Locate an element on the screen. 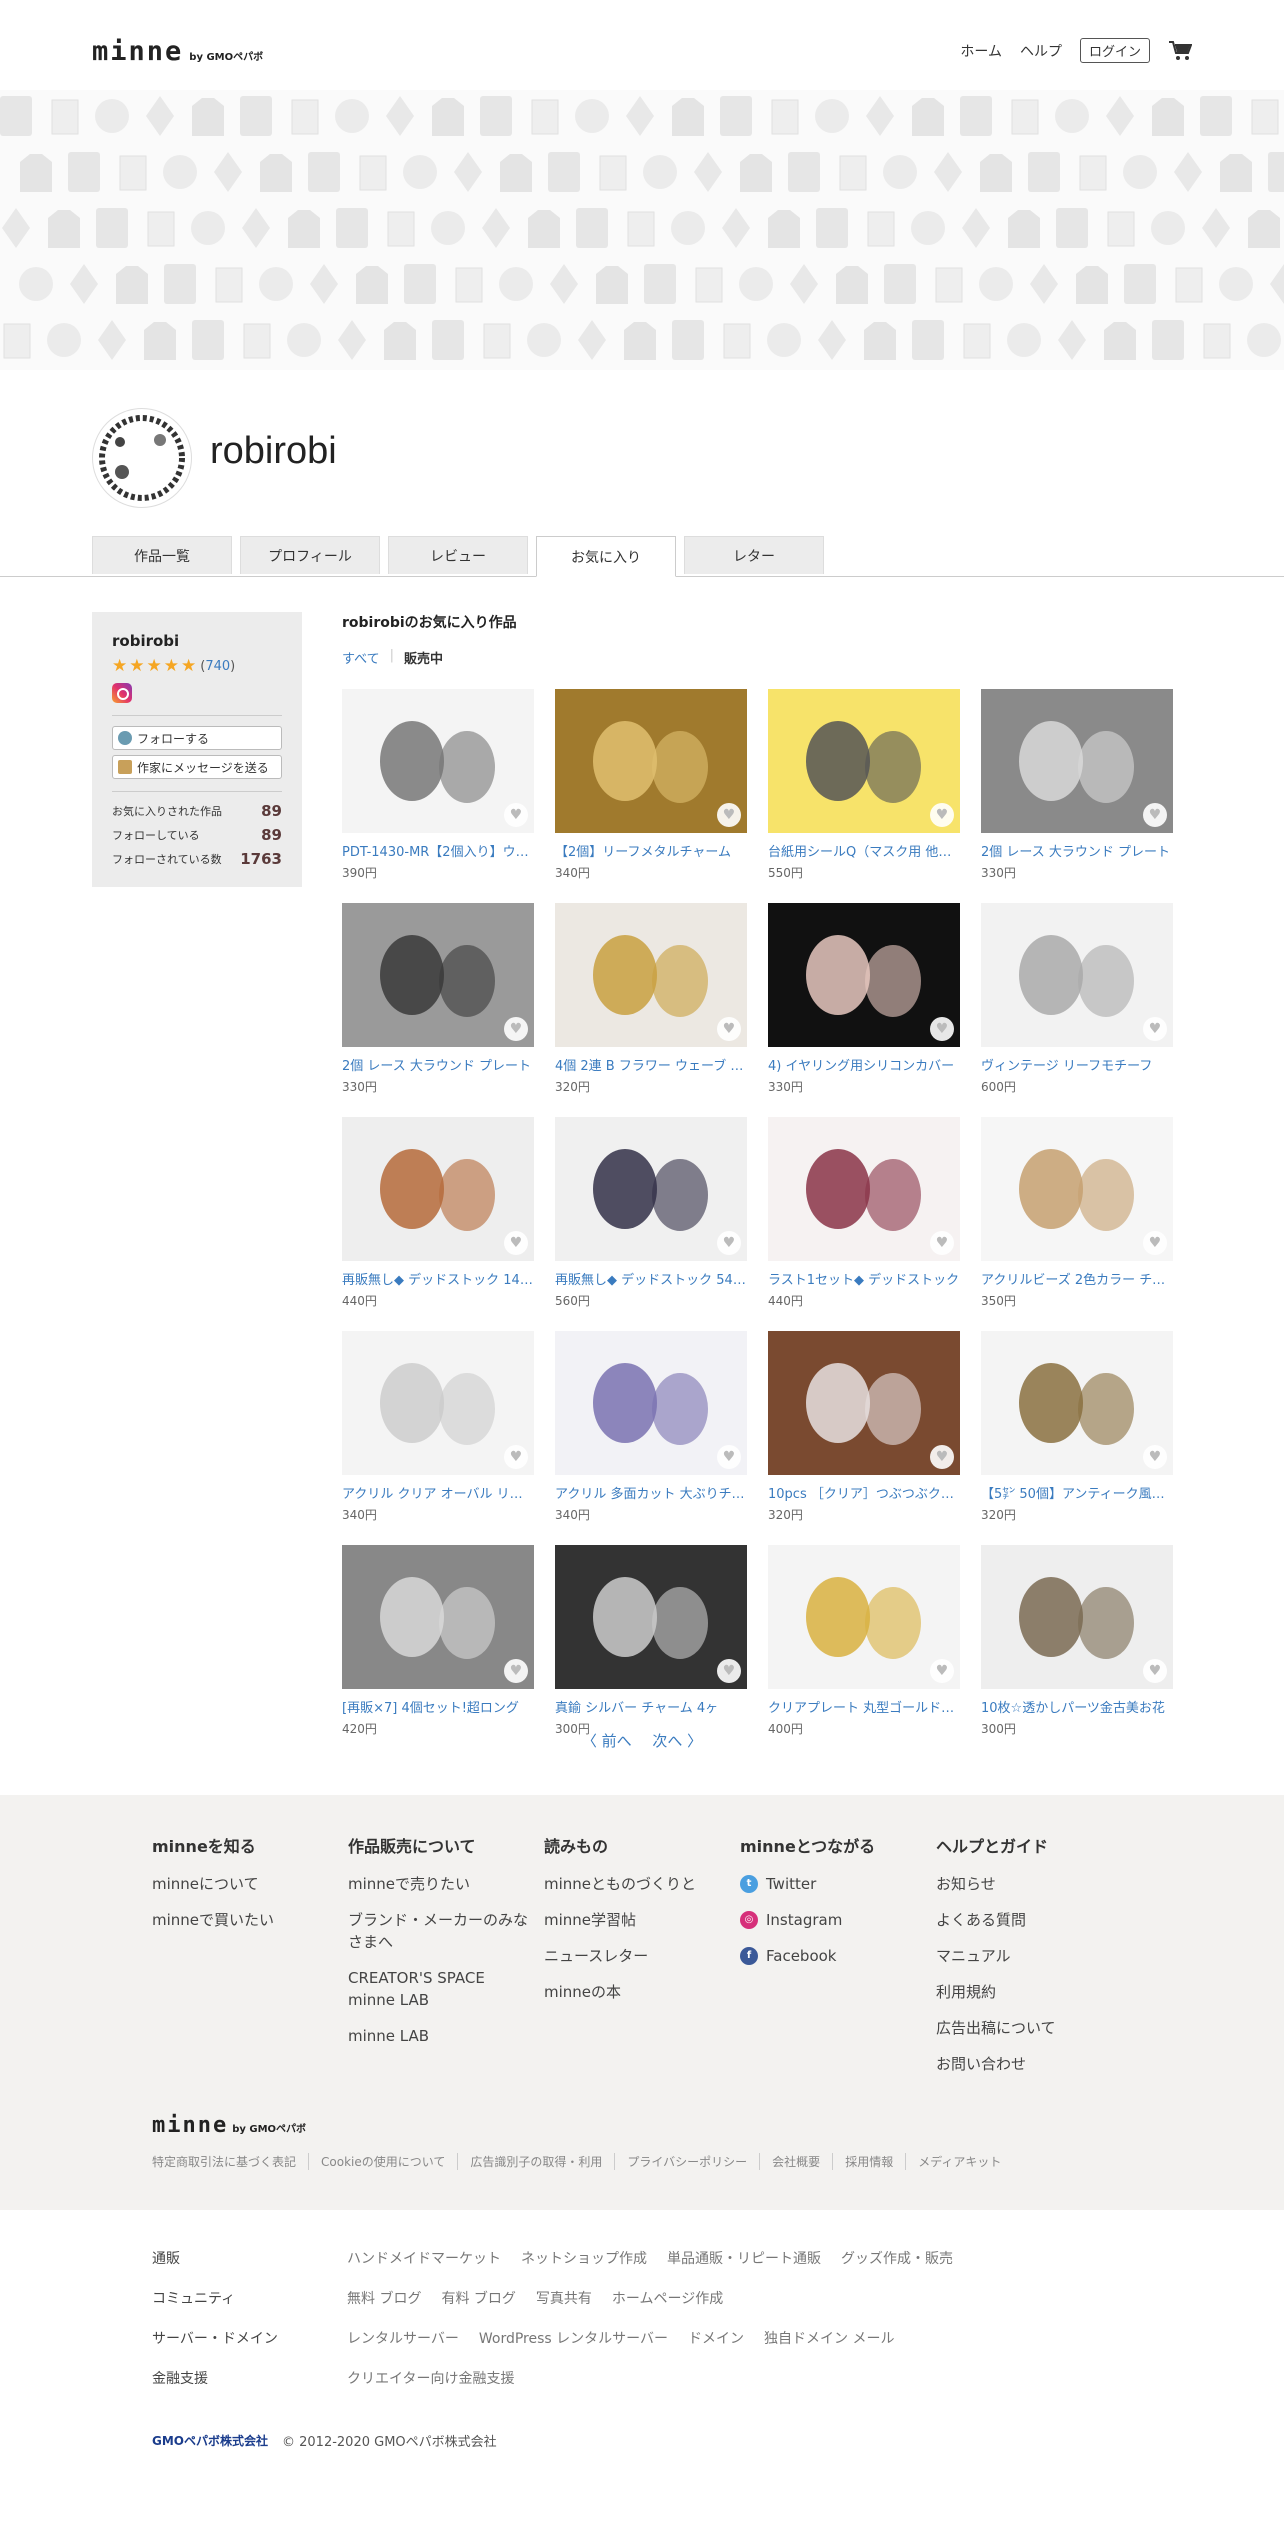 The image size is (1284, 2538). product-card: ♥ 4) イヤリング用シリコンカバー 330円 is located at coordinates (864, 1010).